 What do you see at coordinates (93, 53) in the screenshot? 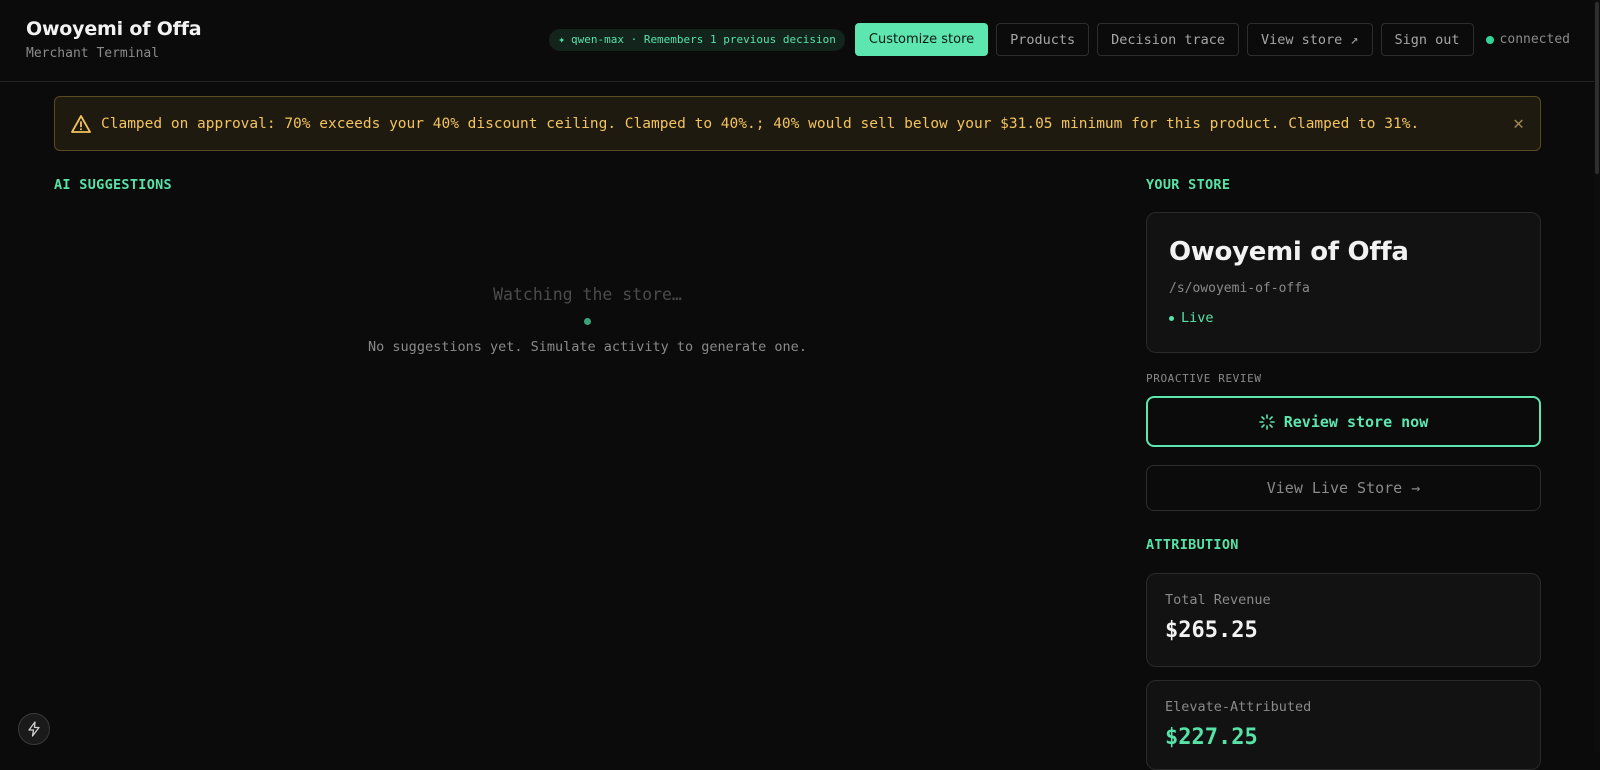
I see `brand-subtitle: Merchant Terminal` at bounding box center [93, 53].